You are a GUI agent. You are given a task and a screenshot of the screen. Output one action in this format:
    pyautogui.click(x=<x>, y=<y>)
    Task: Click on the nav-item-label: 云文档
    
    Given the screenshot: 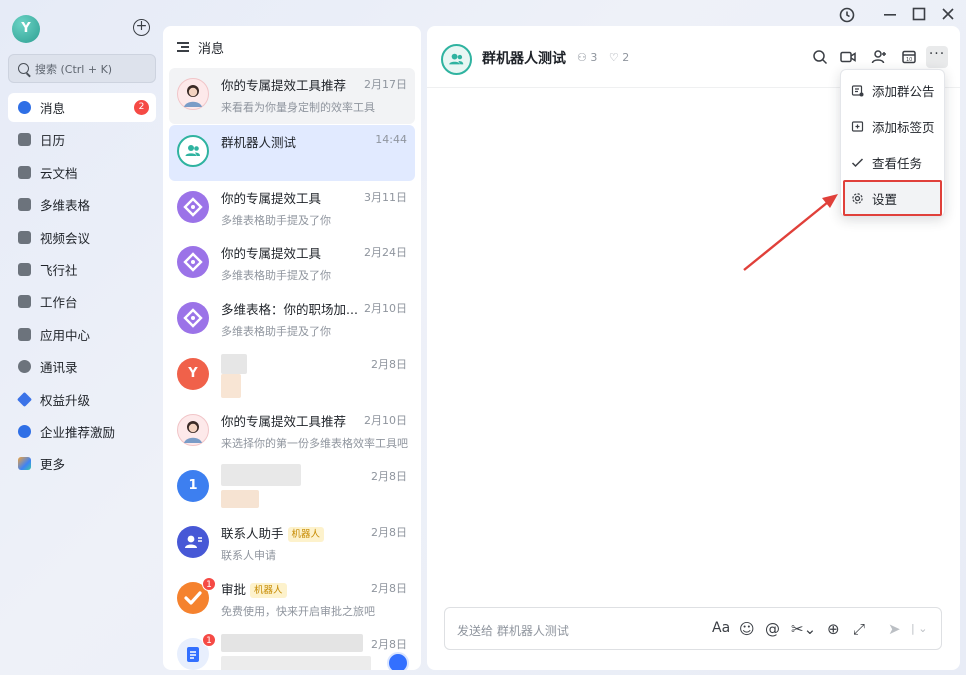 What is the action you would take?
    pyautogui.click(x=59, y=173)
    